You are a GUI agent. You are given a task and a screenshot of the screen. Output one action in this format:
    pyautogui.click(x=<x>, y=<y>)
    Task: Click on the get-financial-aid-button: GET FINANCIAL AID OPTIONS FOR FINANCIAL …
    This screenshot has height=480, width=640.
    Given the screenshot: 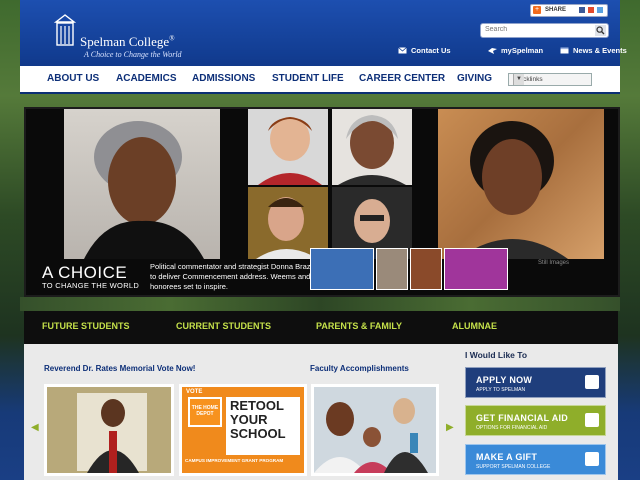 What is the action you would take?
    pyautogui.click(x=535, y=420)
    